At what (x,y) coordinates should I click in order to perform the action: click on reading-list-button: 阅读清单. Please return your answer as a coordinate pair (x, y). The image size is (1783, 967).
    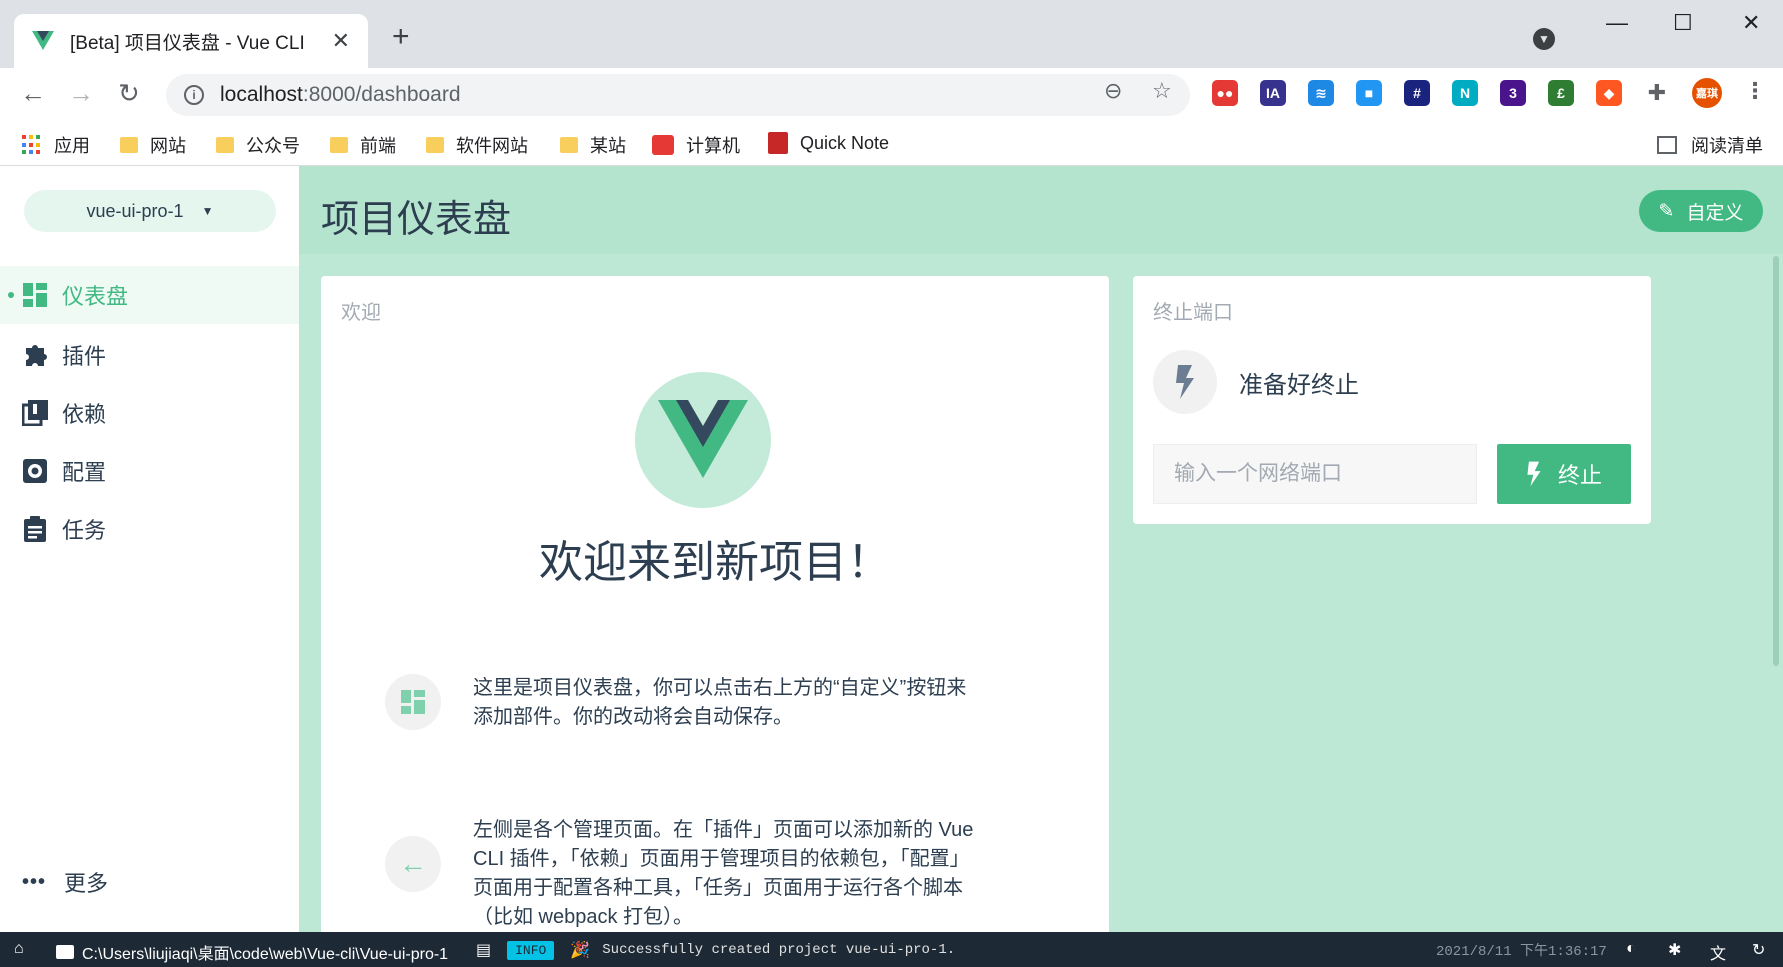
    Looking at the image, I should click on (1710, 145).